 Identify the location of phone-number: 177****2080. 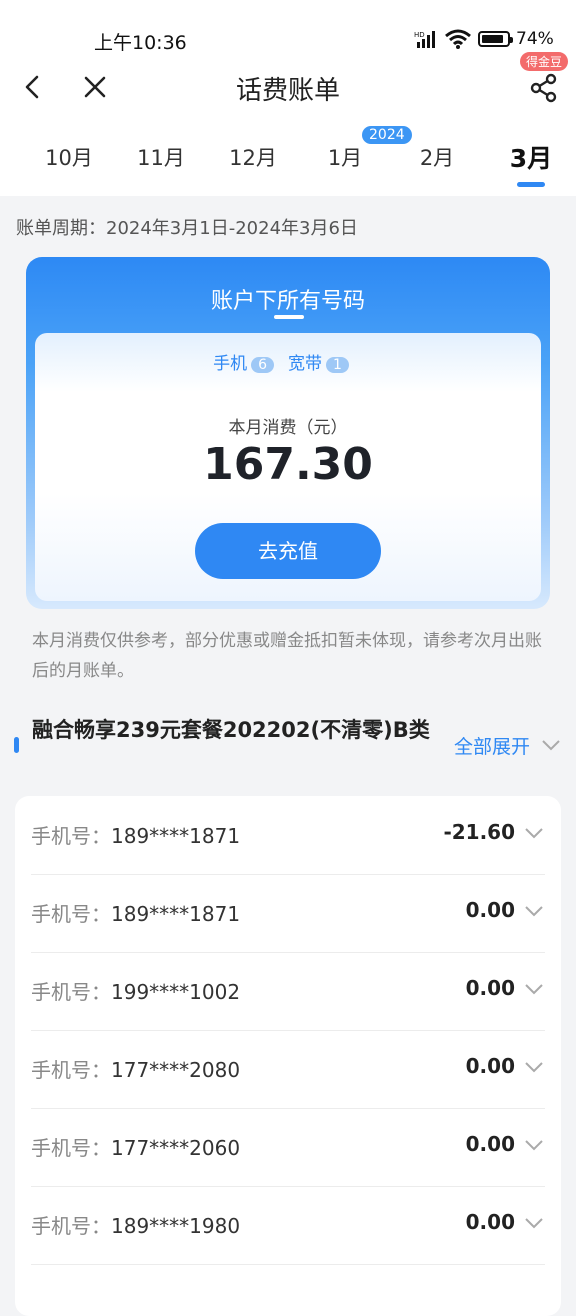
(176, 1070).